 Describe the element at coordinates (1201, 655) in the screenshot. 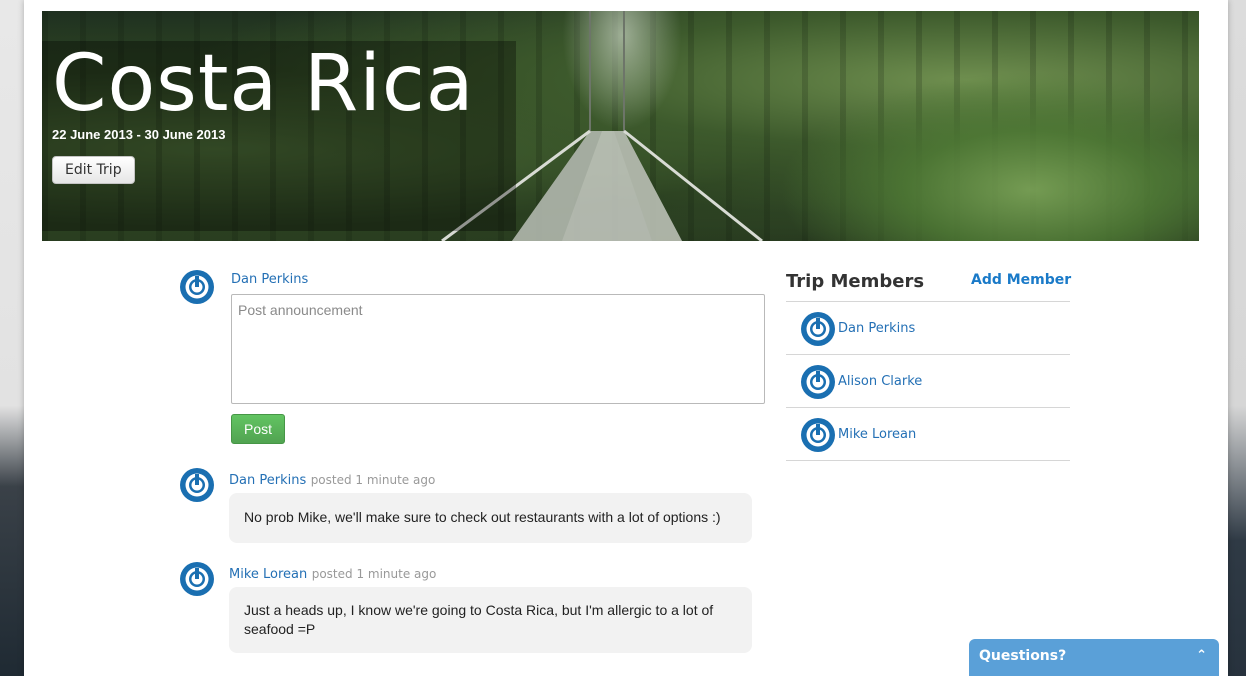

I see `chevron-up-icon: ⌃` at that location.